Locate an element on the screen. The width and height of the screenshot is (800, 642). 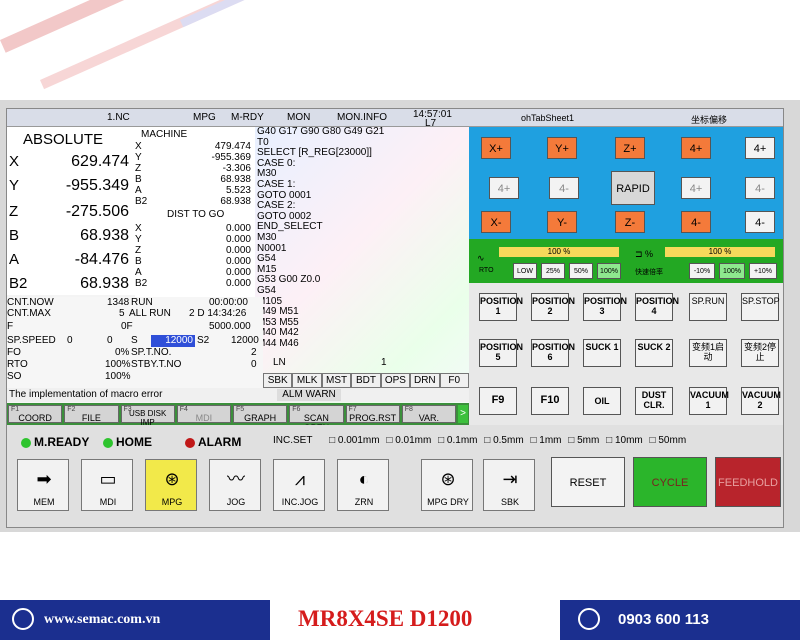
sbk-button: ⇥ SBK is located at coordinates (509, 485).